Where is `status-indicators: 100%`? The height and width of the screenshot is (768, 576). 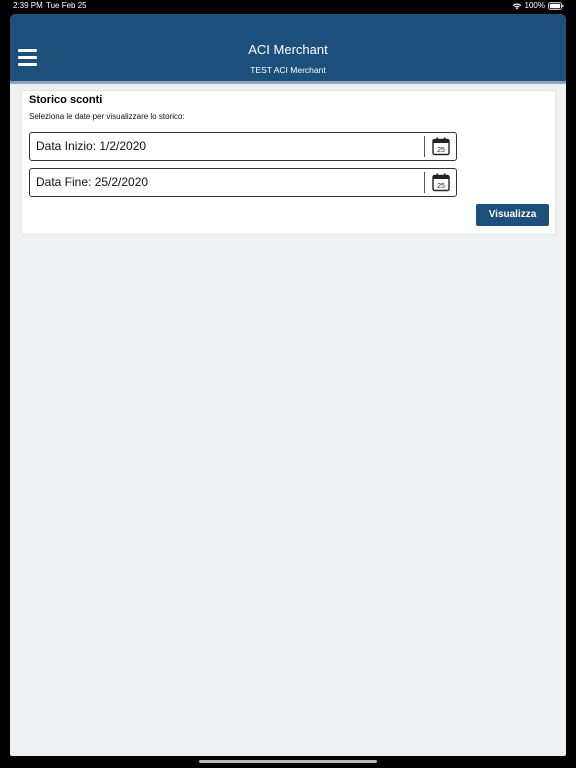 status-indicators: 100% is located at coordinates (538, 6).